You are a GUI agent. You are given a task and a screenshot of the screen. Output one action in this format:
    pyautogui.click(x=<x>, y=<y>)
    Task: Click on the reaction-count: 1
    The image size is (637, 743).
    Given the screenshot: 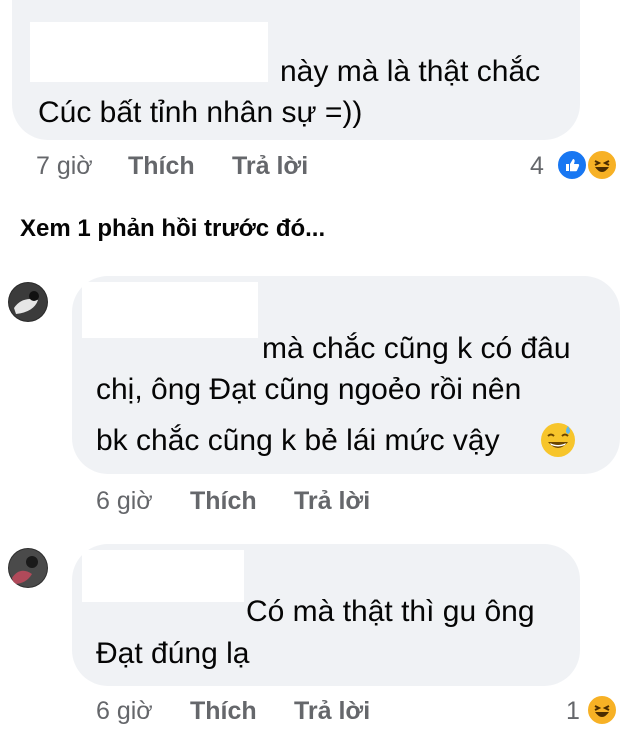 What is the action you would take?
    pyautogui.click(x=573, y=711)
    